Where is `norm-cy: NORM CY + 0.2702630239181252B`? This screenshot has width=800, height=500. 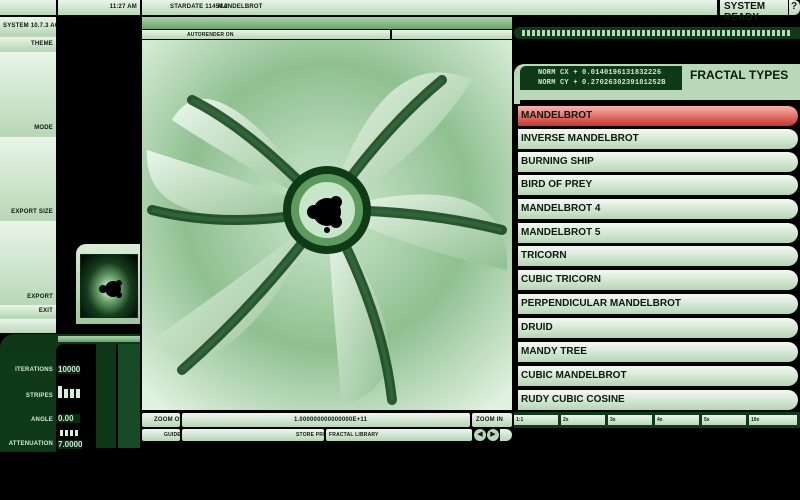
norm-cy: NORM CY + 0.2702630239181252B is located at coordinates (602, 83).